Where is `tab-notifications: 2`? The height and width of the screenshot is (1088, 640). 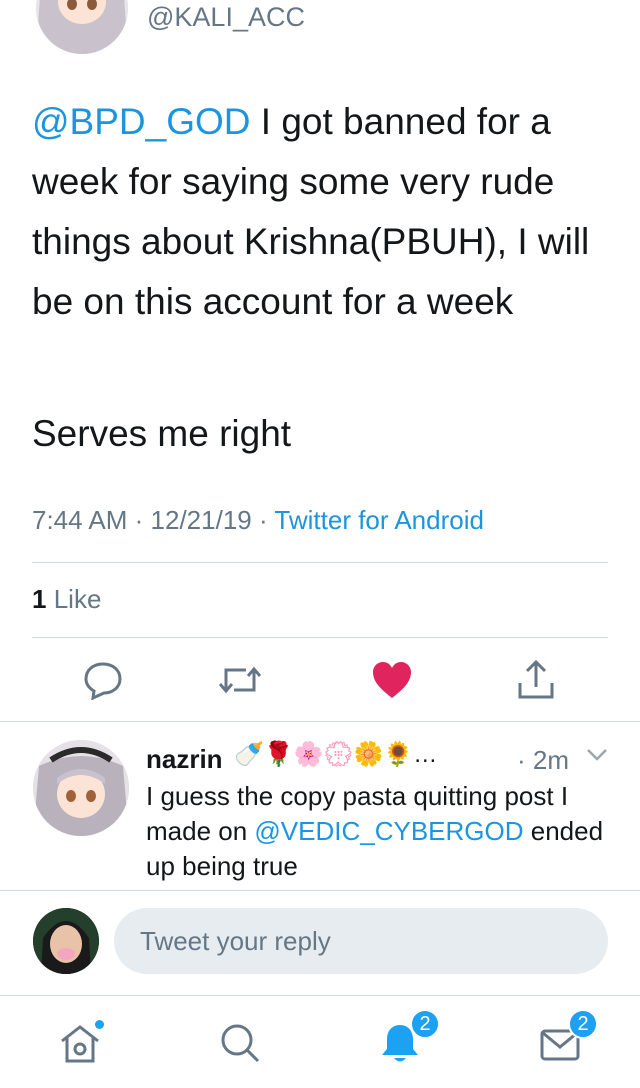 tab-notifications: 2 is located at coordinates (406, 1040).